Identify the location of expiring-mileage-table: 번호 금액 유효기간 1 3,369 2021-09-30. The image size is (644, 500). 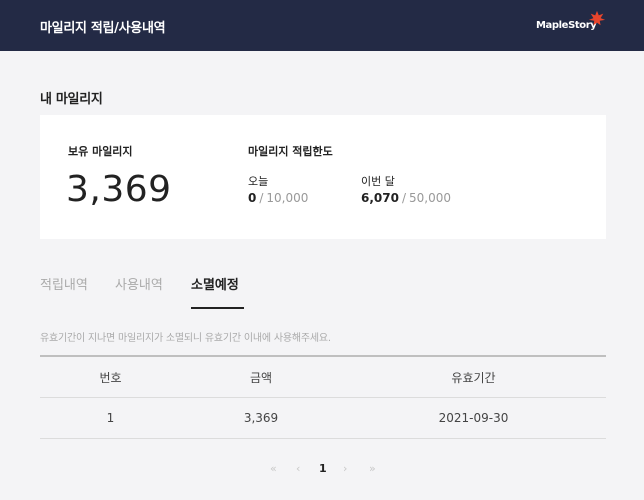
(323, 397).